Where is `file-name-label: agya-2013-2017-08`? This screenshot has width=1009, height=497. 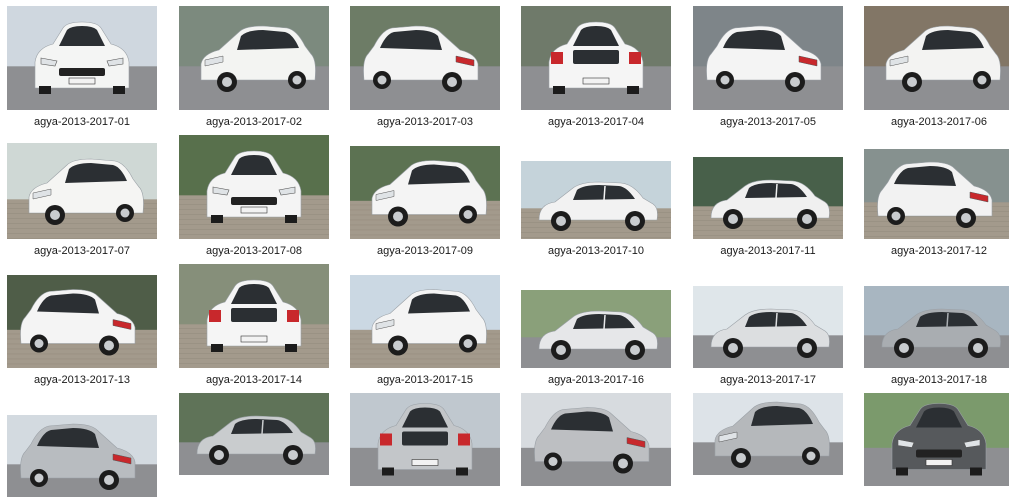 file-name-label: agya-2013-2017-08 is located at coordinates (254, 251).